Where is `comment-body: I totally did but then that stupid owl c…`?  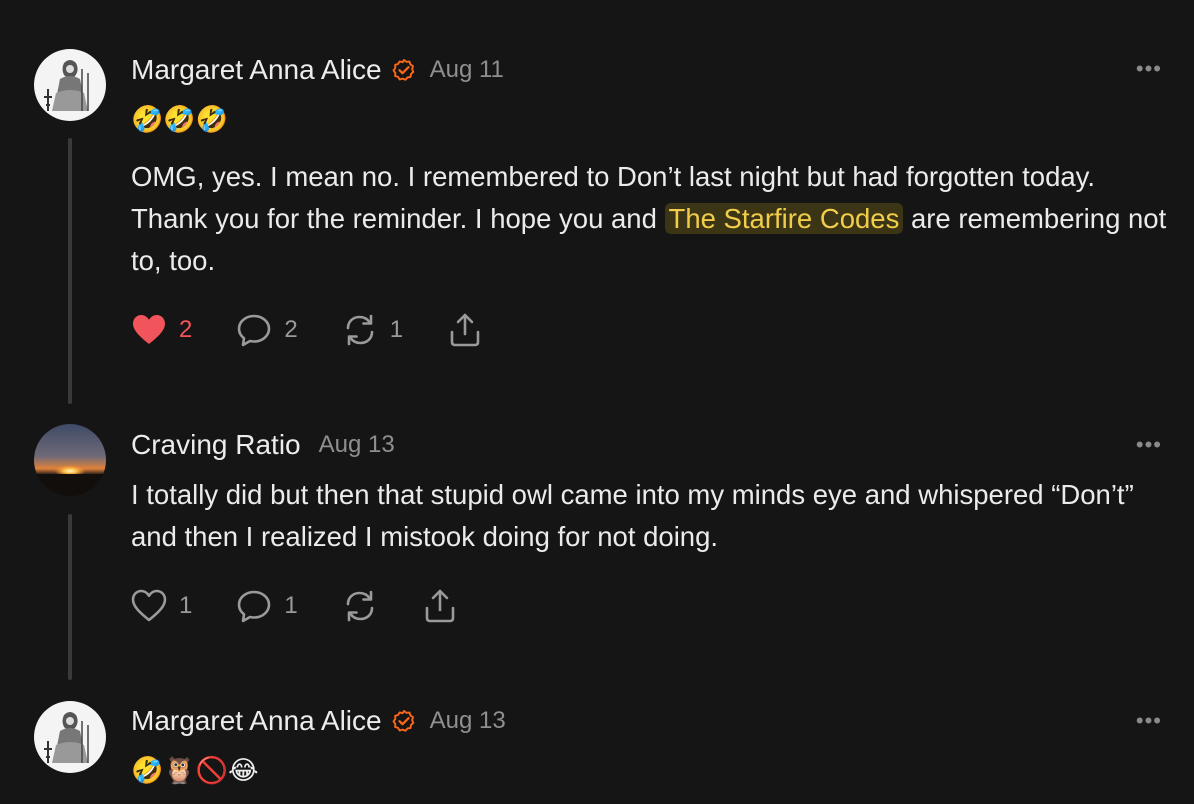
comment-body: I totally did but then that stupid owl c… is located at coordinates (632, 515).